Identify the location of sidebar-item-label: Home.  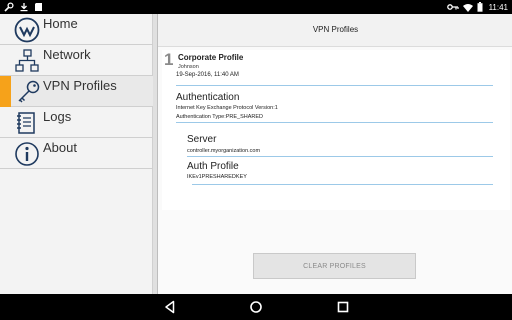
(60, 23).